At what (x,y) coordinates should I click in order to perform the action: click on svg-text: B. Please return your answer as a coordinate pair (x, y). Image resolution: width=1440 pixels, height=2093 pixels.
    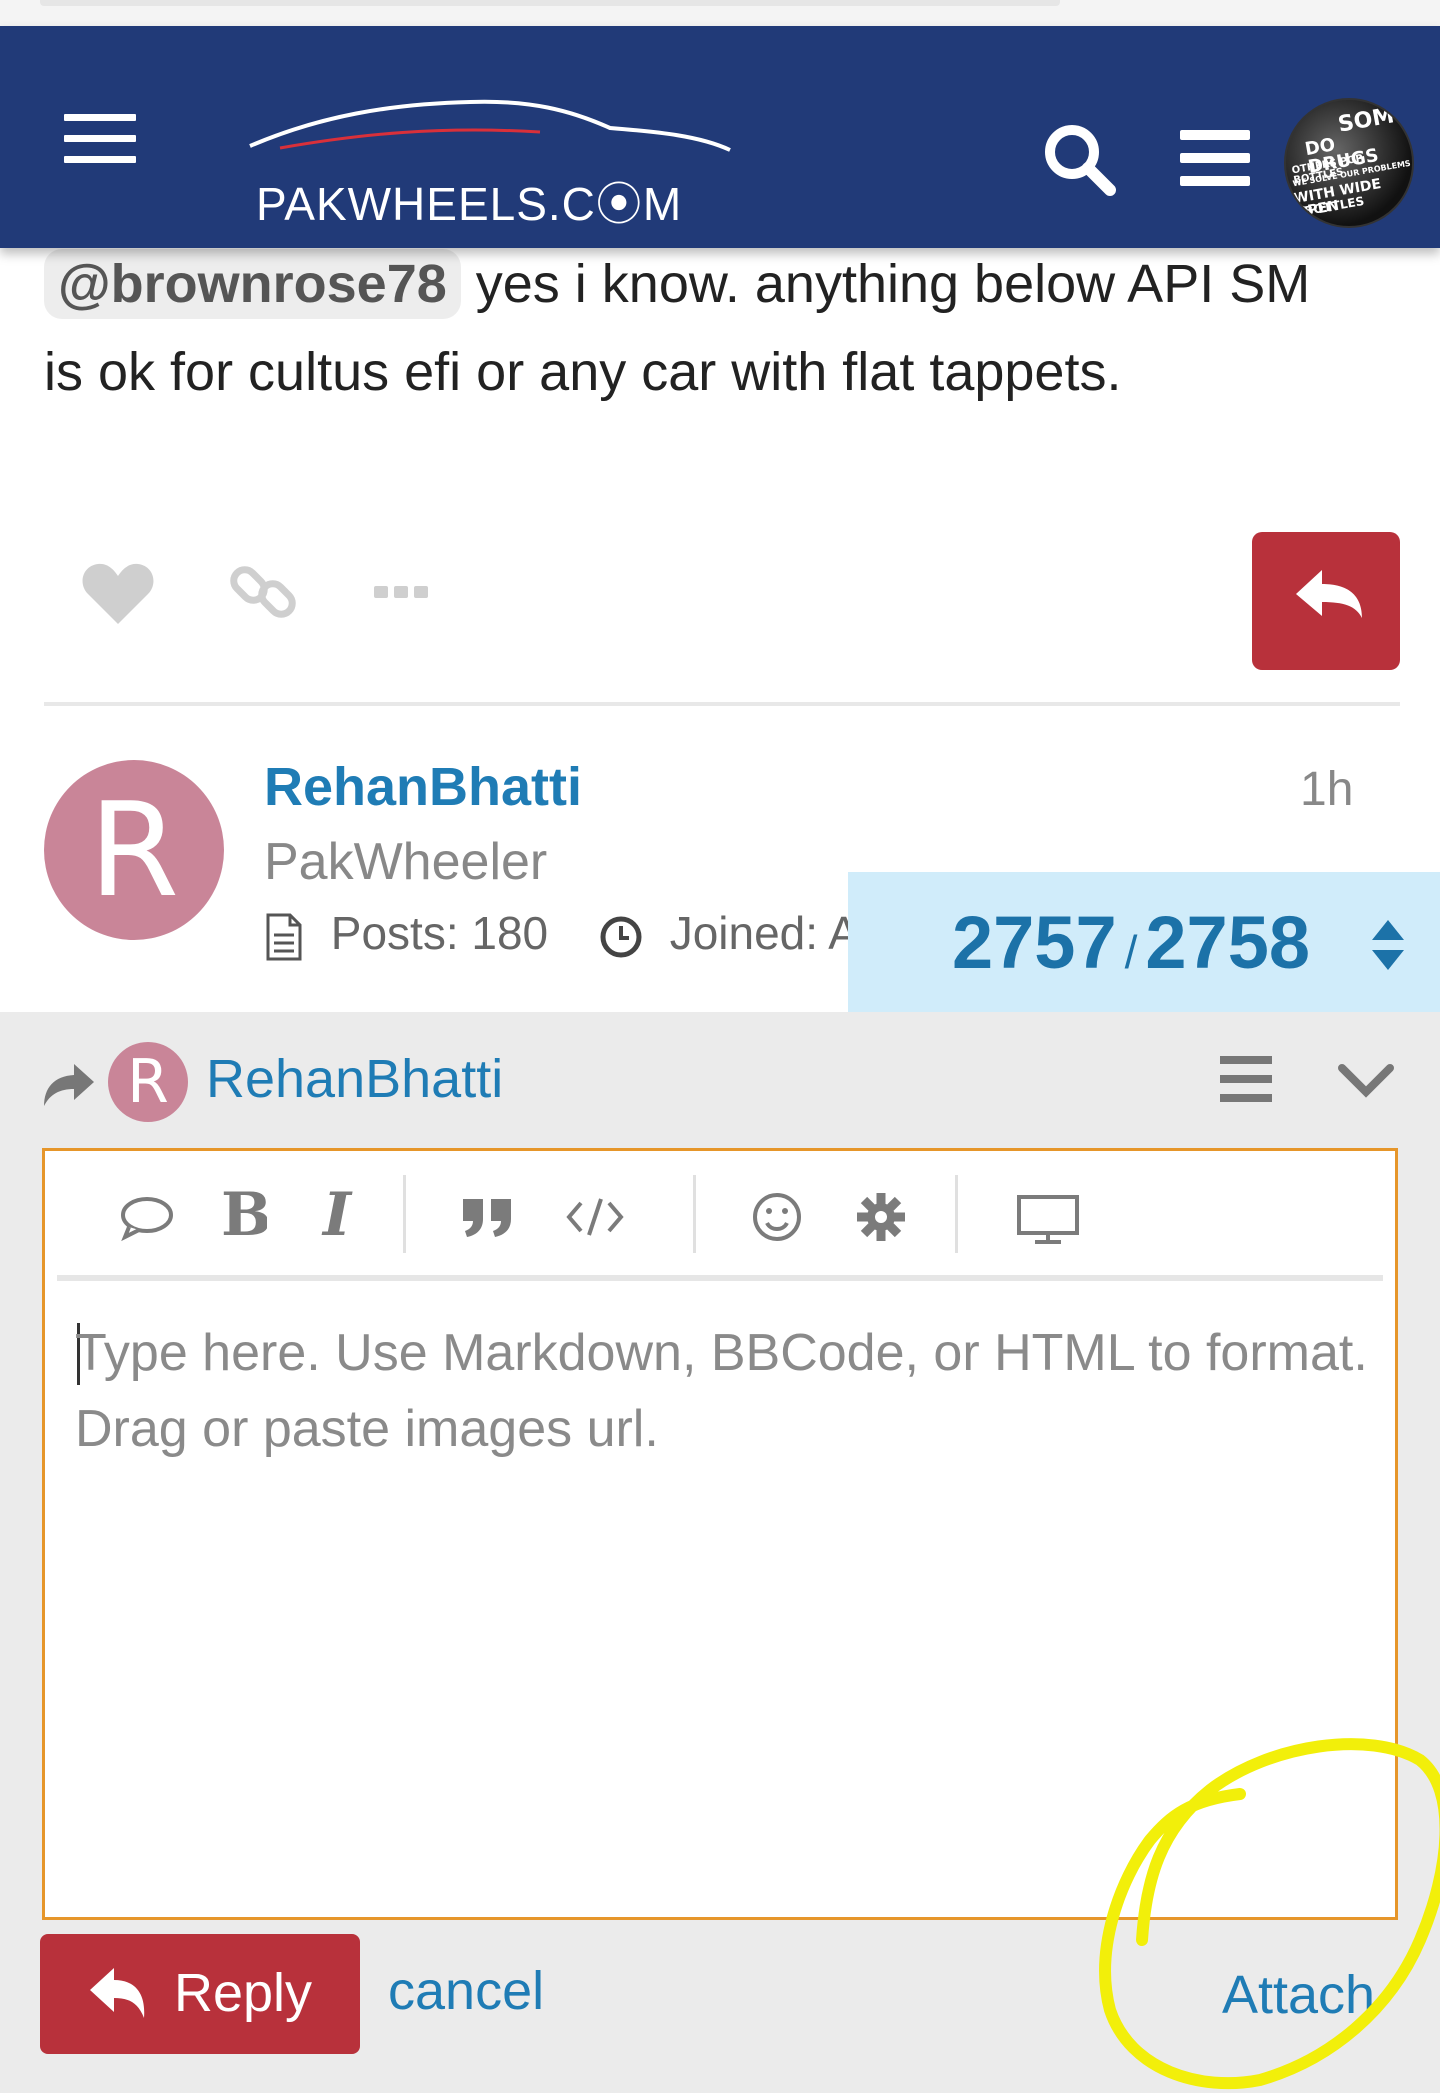
    Looking at the image, I should click on (244, 1215).